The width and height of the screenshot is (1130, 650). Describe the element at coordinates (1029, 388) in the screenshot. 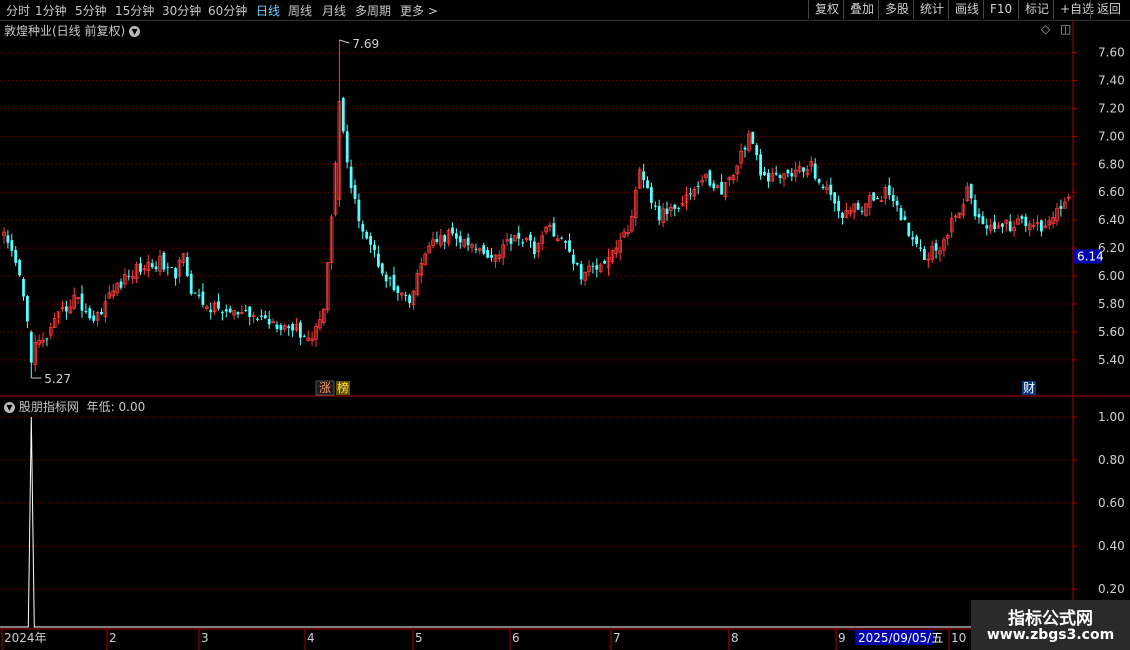

I see `finance-marker: 财` at that location.